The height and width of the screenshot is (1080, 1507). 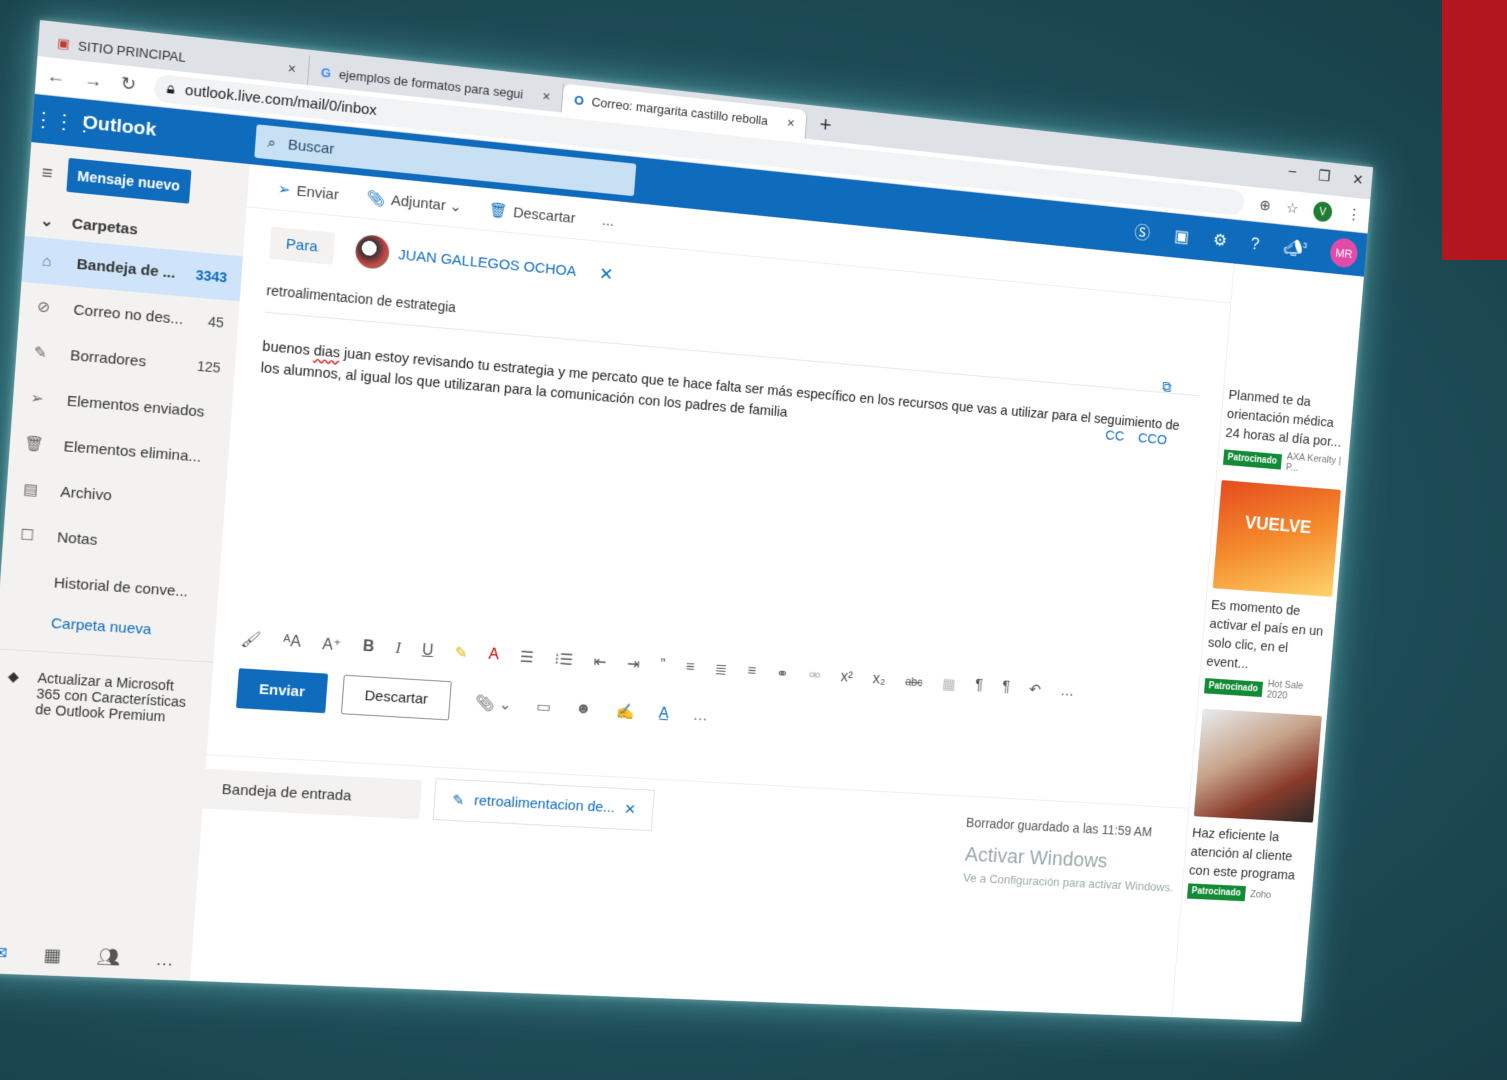 What do you see at coordinates (1153, 439) in the screenshot?
I see `bcc-link: CCO` at bounding box center [1153, 439].